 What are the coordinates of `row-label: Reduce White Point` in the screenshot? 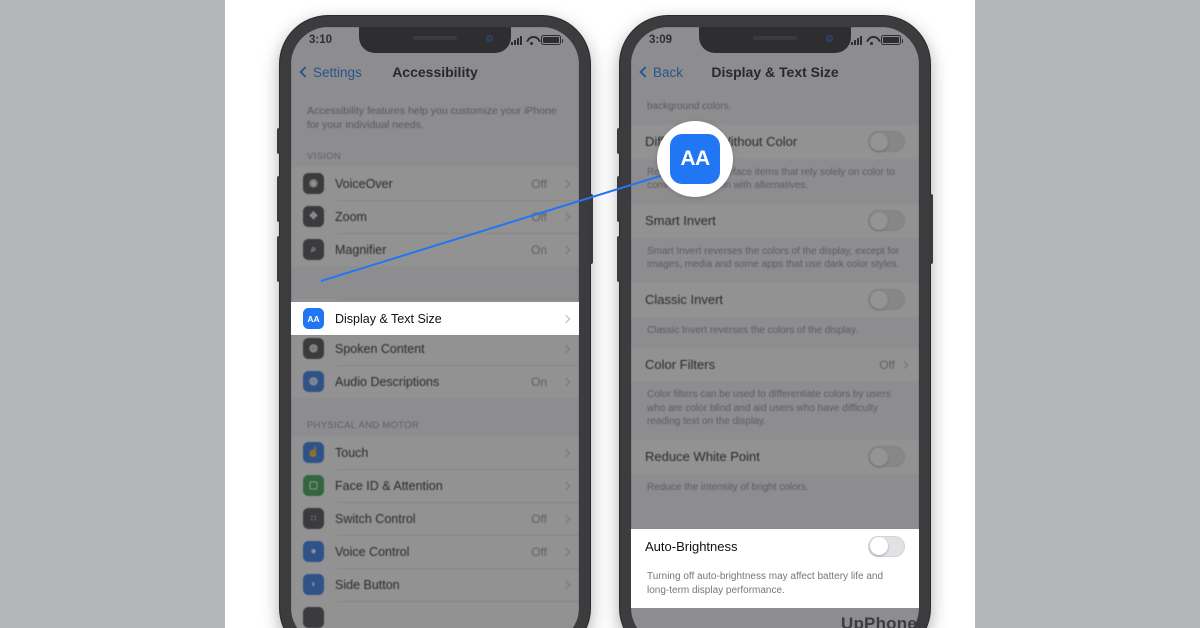 It's located at (702, 456).